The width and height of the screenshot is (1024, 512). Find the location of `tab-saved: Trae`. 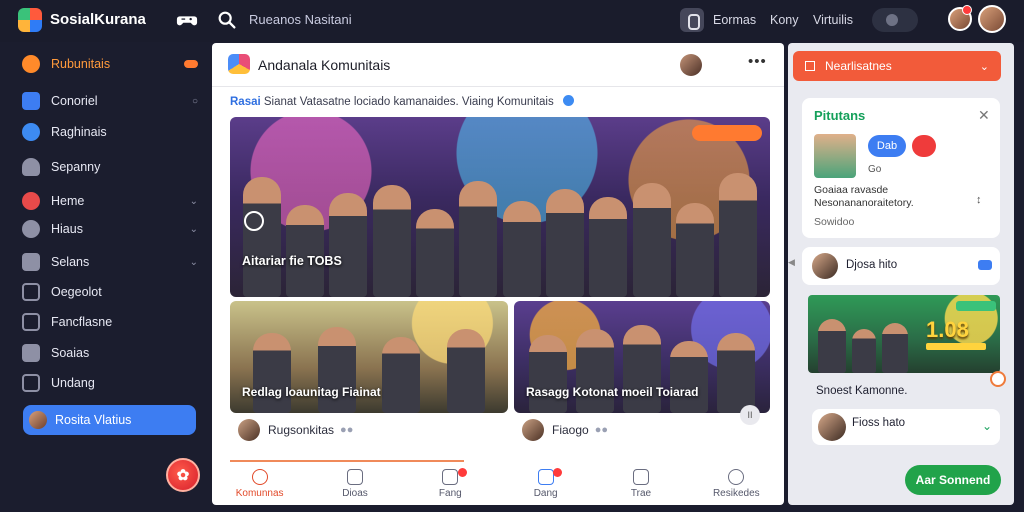

tab-saved: Trae is located at coordinates (640, 484).